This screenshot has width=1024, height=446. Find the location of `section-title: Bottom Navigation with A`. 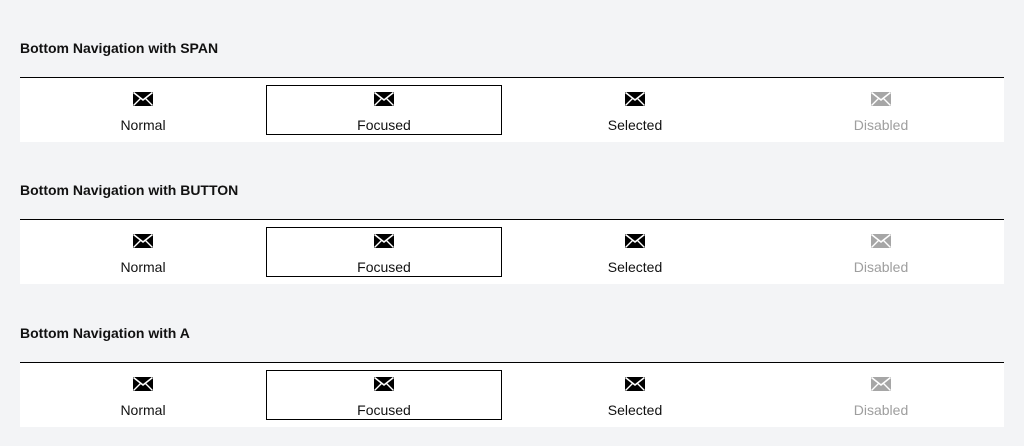

section-title: Bottom Navigation with A is located at coordinates (105, 333).